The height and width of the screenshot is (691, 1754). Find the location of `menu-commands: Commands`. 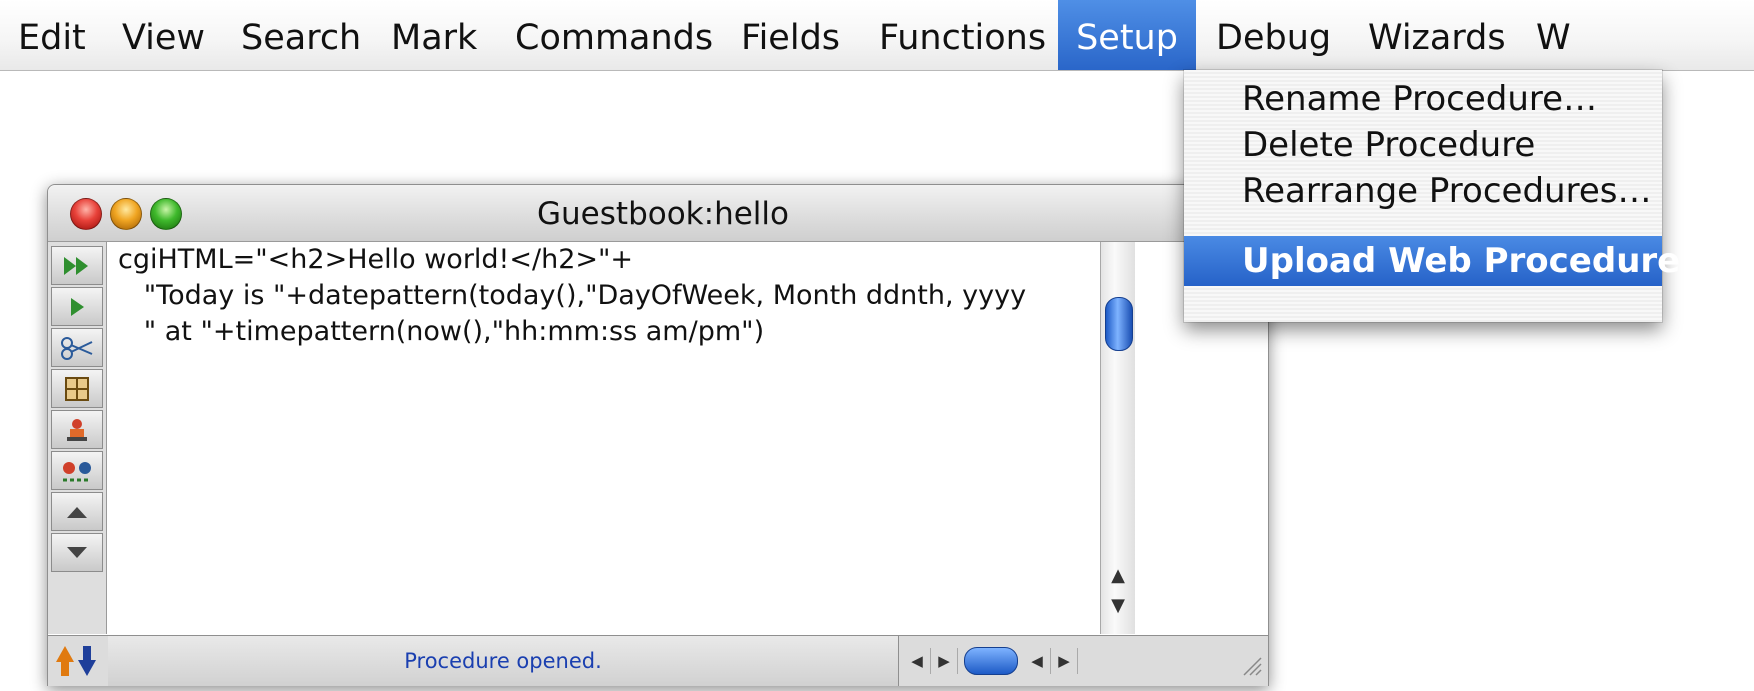

menu-commands: Commands is located at coordinates (614, 35).